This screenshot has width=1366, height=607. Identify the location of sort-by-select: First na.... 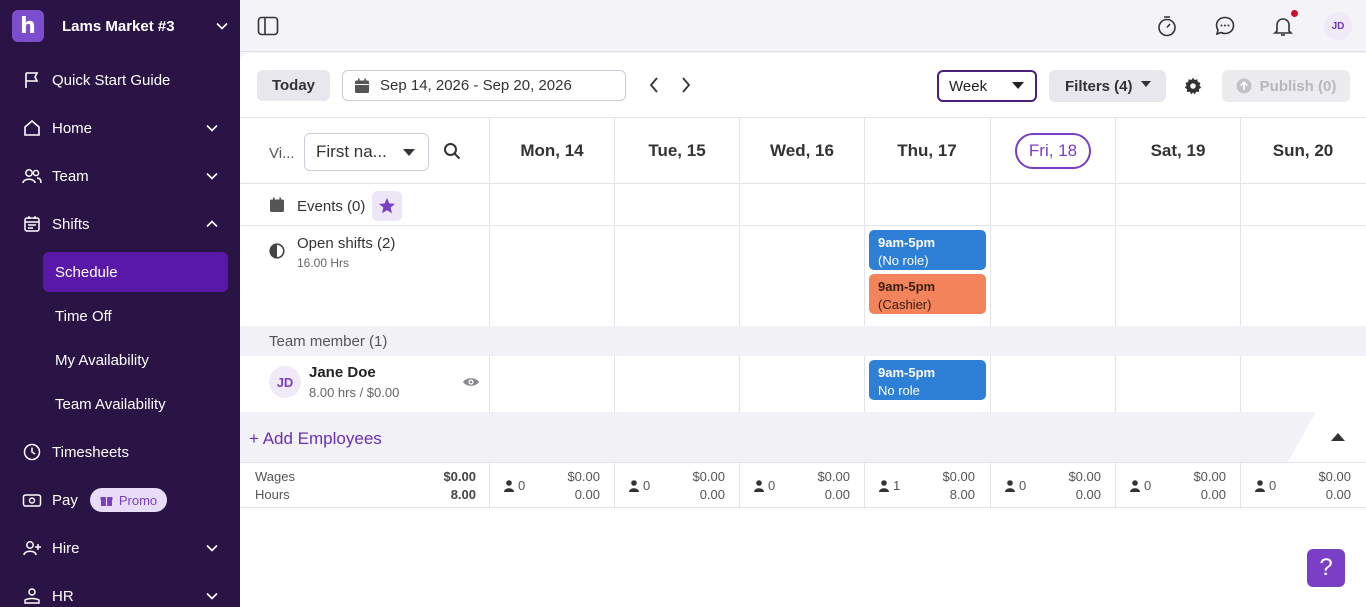
(366, 152).